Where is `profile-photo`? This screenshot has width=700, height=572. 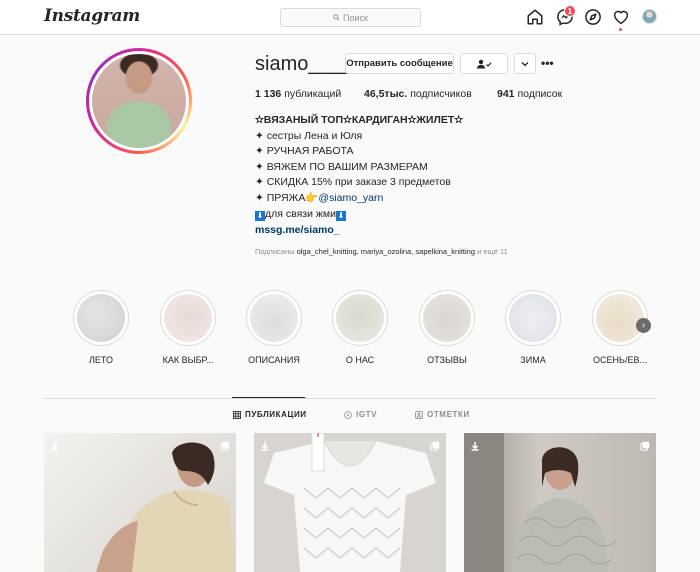 profile-photo is located at coordinates (139, 101).